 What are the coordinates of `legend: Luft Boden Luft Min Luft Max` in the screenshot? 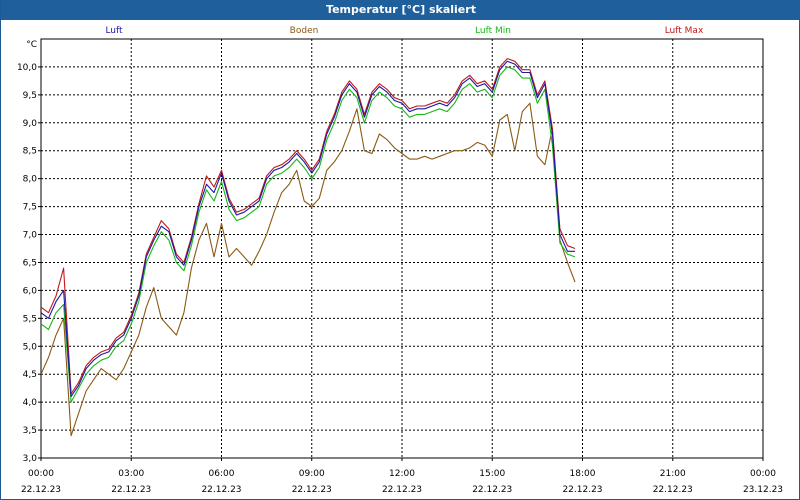 It's located at (404, 31).